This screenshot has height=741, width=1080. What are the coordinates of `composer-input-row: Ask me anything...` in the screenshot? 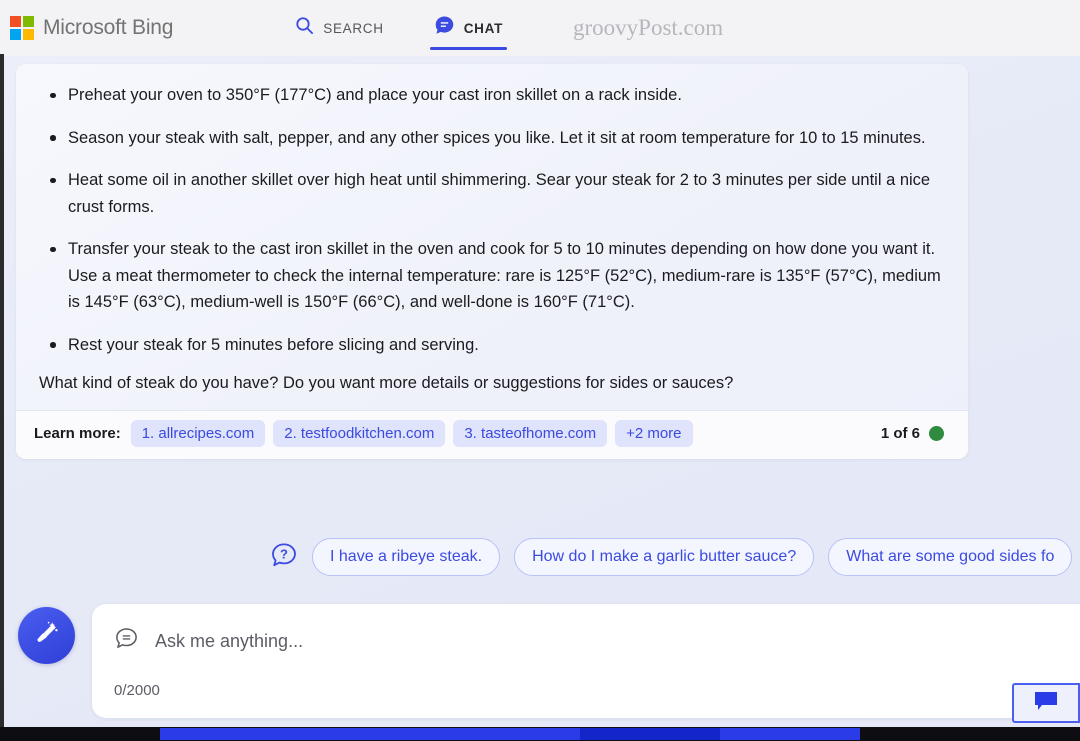 It's located at (586, 630).